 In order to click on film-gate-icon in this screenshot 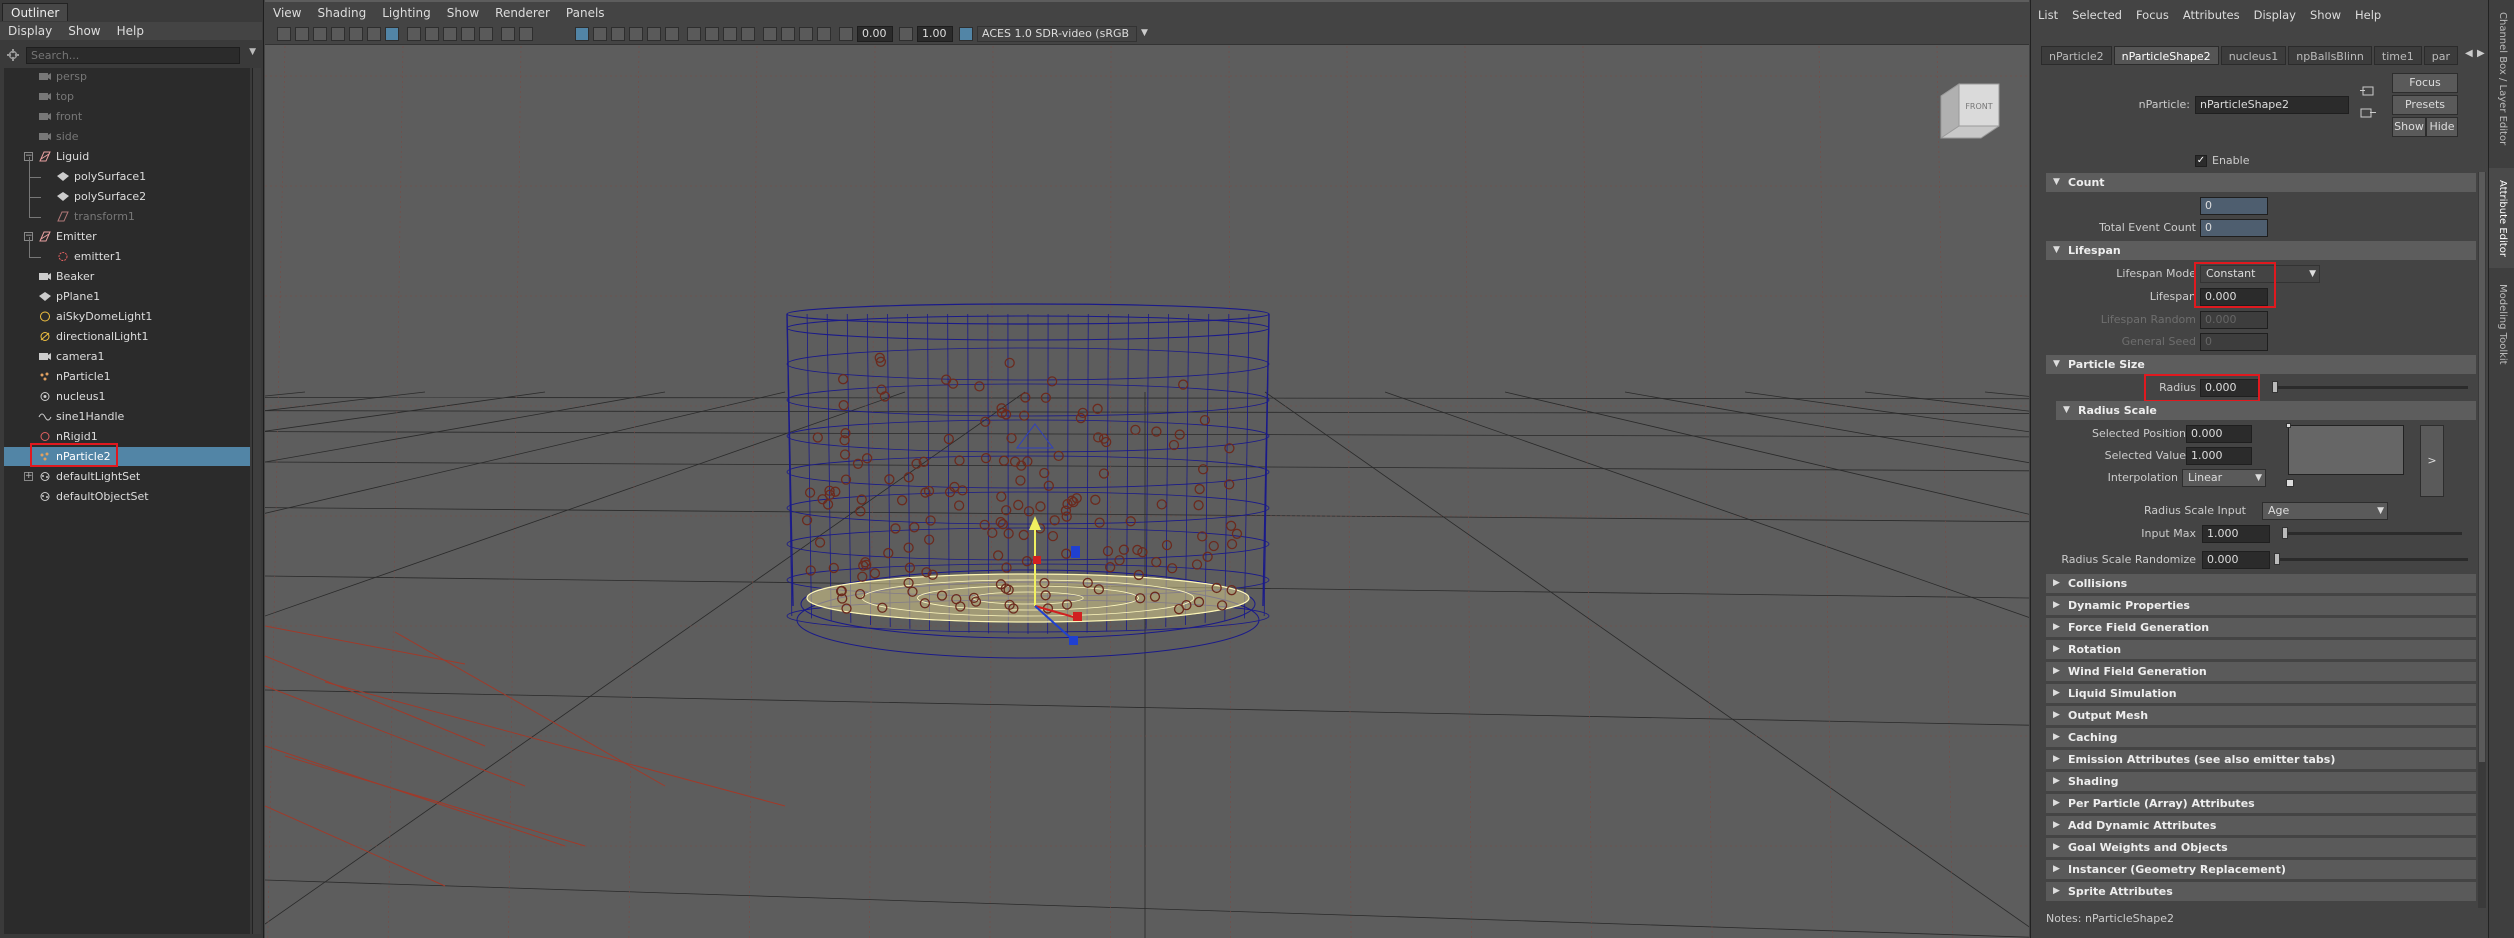, I will do `click(432, 34)`.